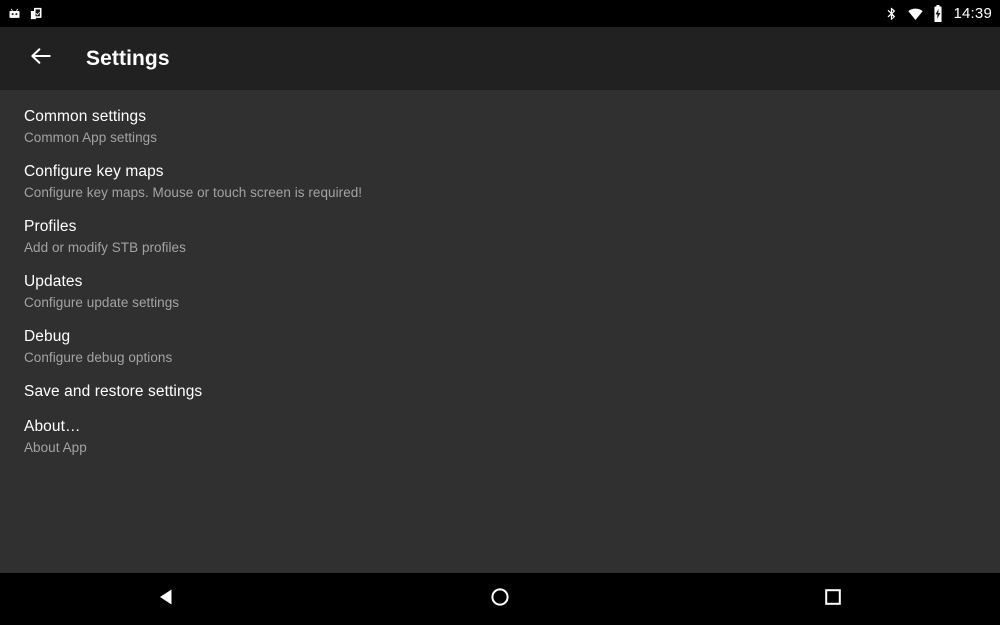 This screenshot has width=1000, height=625. Describe the element at coordinates (500, 236) in the screenshot. I see `settings-item-profiles: Profiles Add or modify STB profiles` at that location.